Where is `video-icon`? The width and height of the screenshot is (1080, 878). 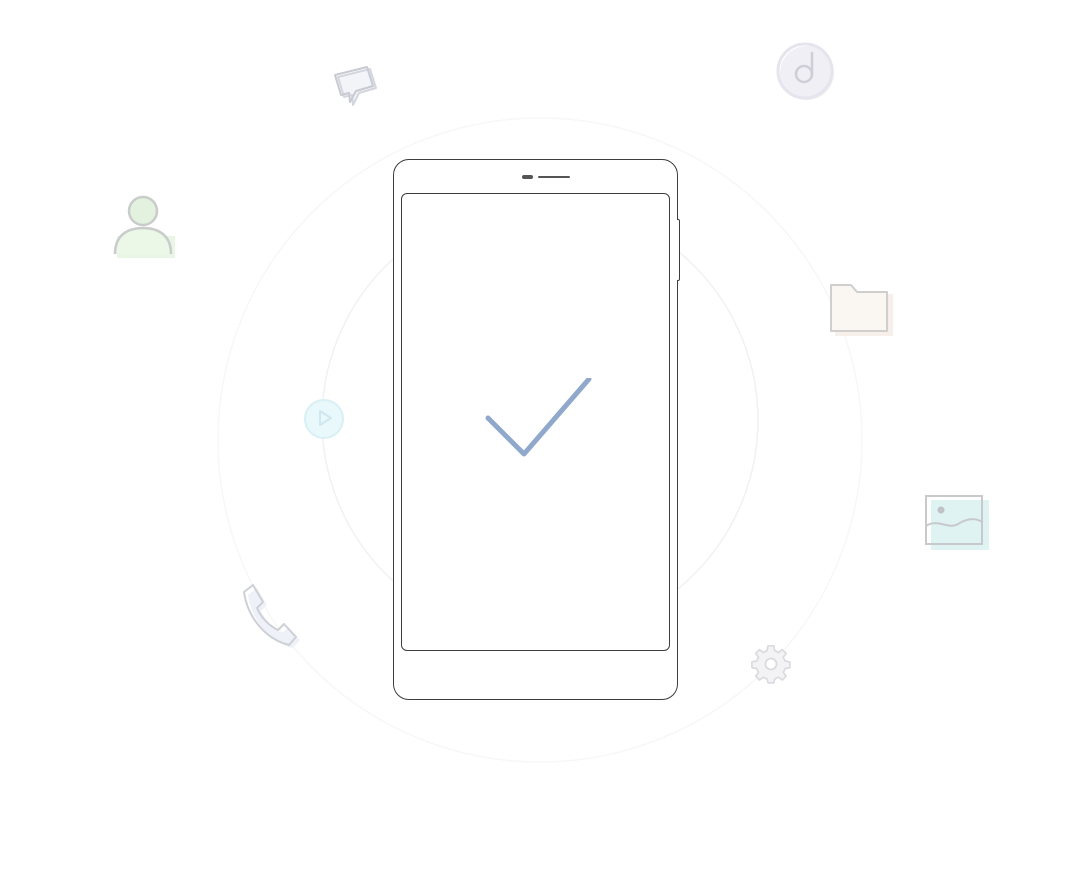 video-icon is located at coordinates (324, 419).